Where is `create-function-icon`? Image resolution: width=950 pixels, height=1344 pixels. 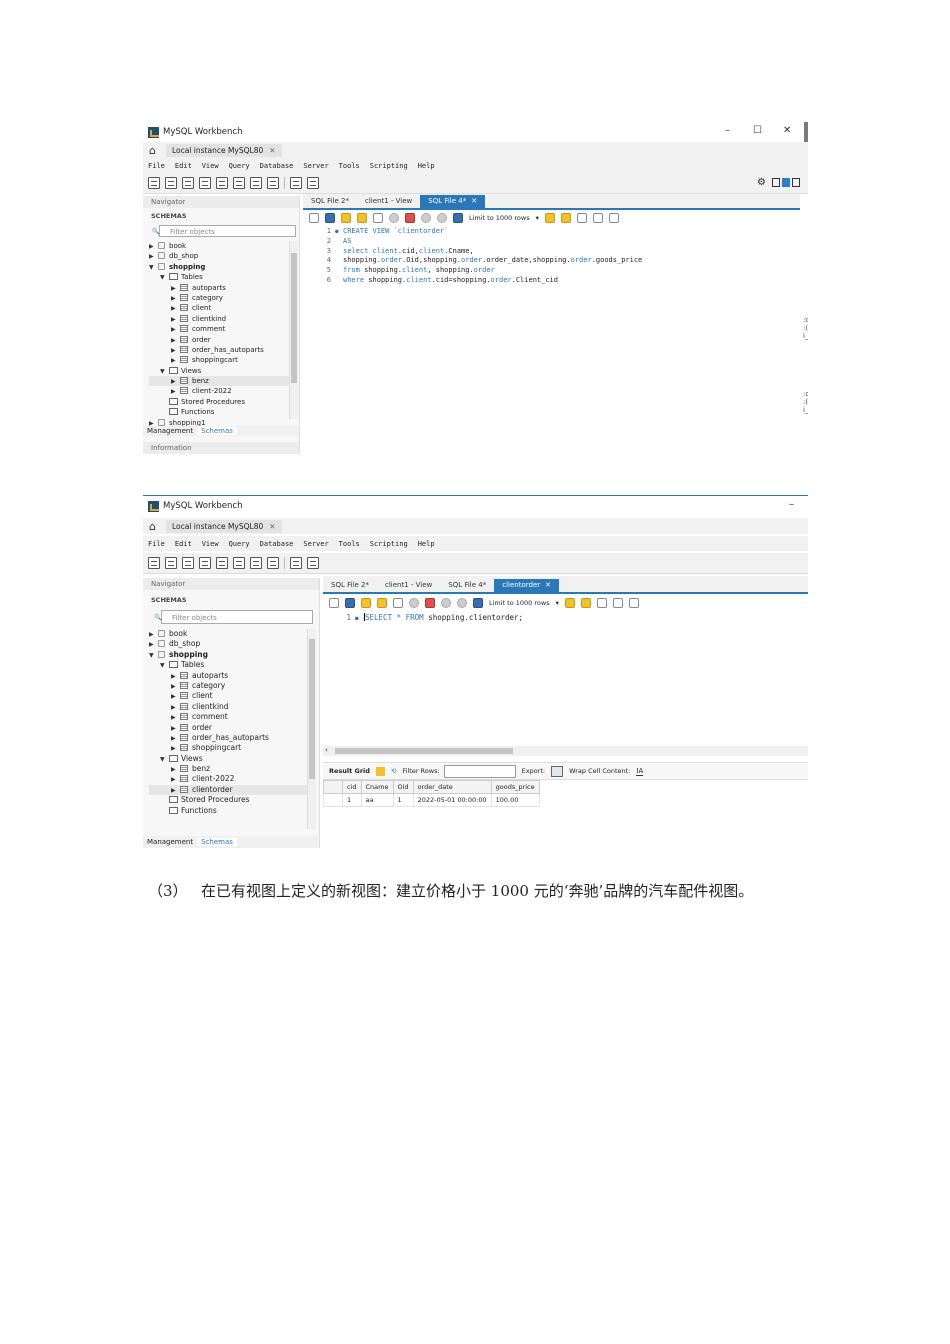
create-function-icon is located at coordinates (273, 183).